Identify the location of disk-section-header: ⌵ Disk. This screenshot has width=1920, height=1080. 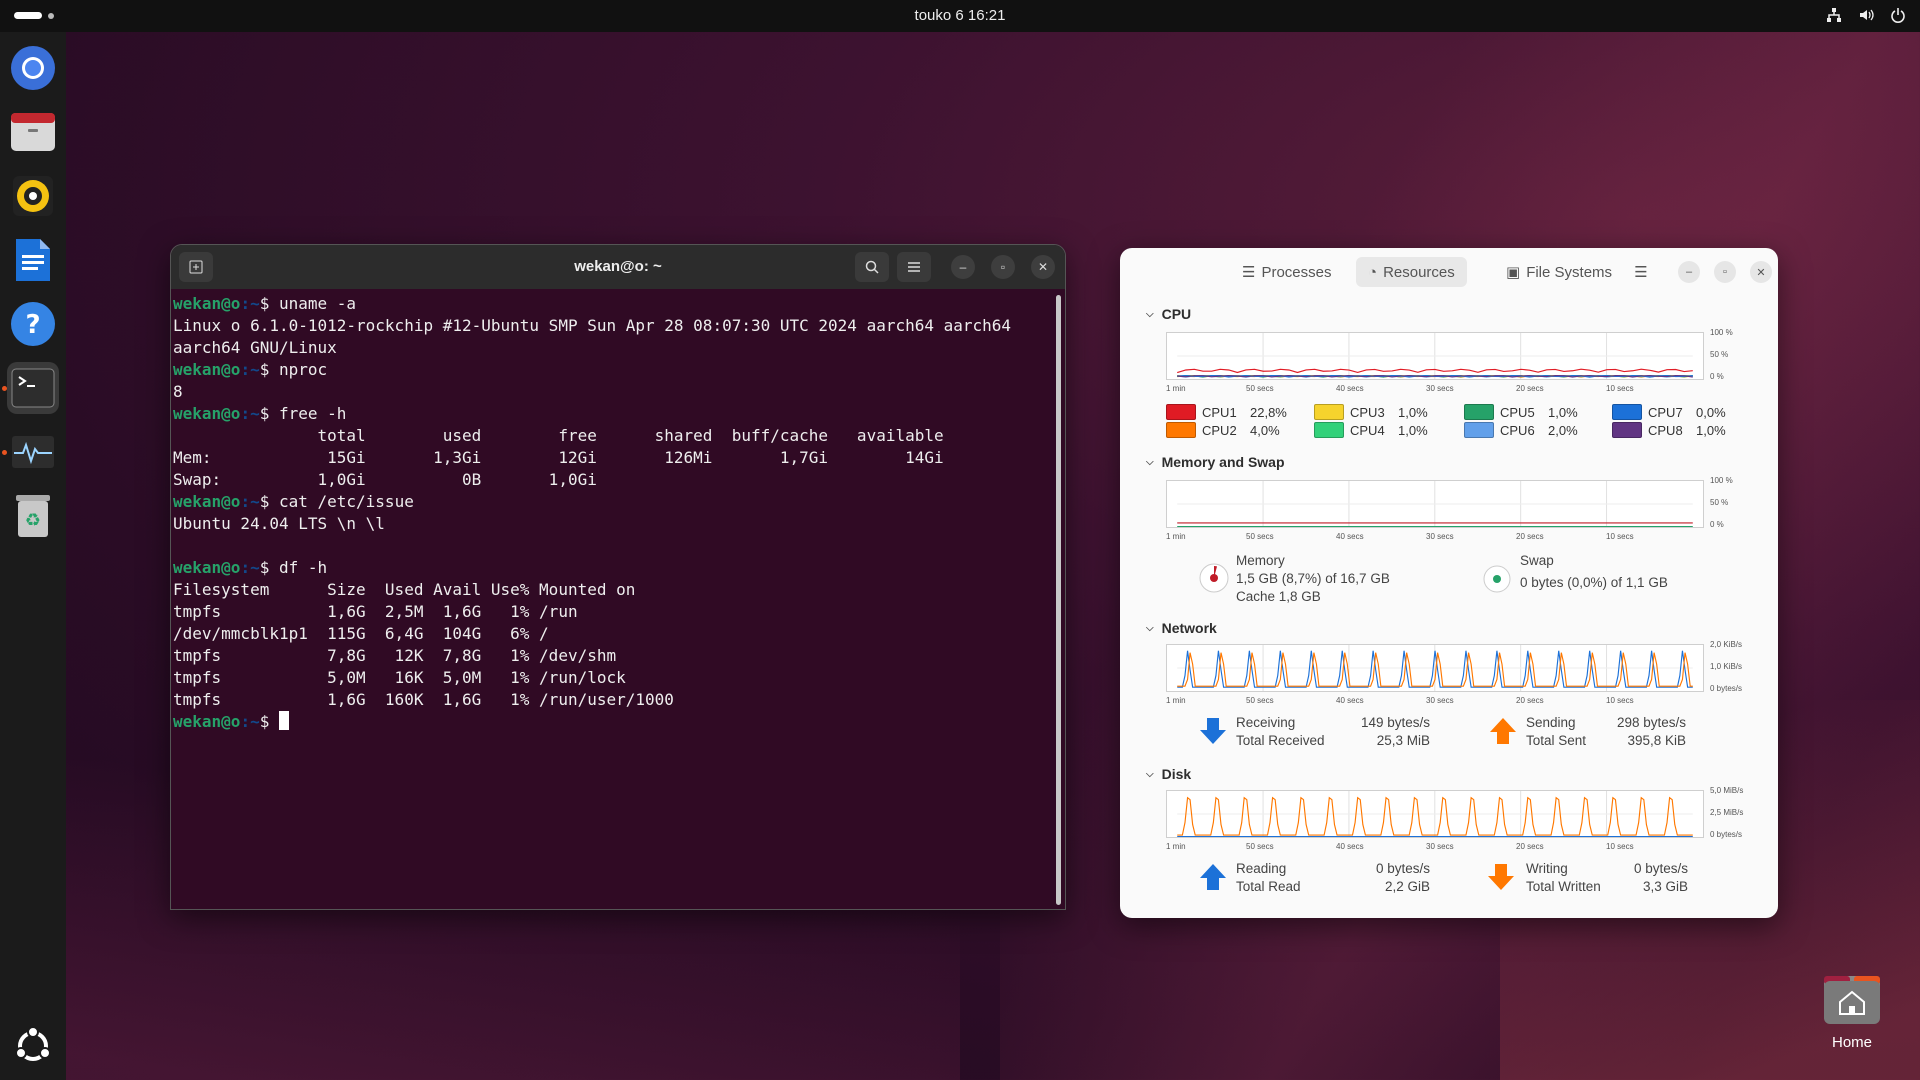
(1168, 774).